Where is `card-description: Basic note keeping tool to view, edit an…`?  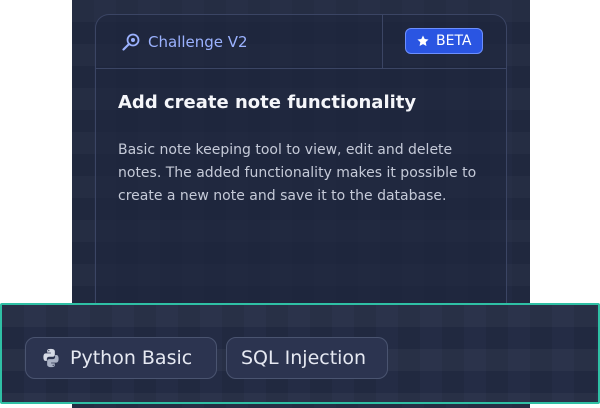 card-description: Basic note keeping tool to view, edit an… is located at coordinates (297, 173).